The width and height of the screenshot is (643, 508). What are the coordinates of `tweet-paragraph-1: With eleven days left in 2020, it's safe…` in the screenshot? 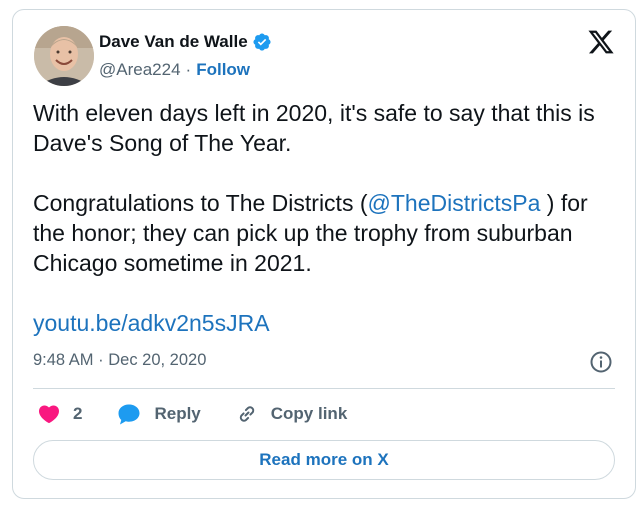 It's located at (314, 128).